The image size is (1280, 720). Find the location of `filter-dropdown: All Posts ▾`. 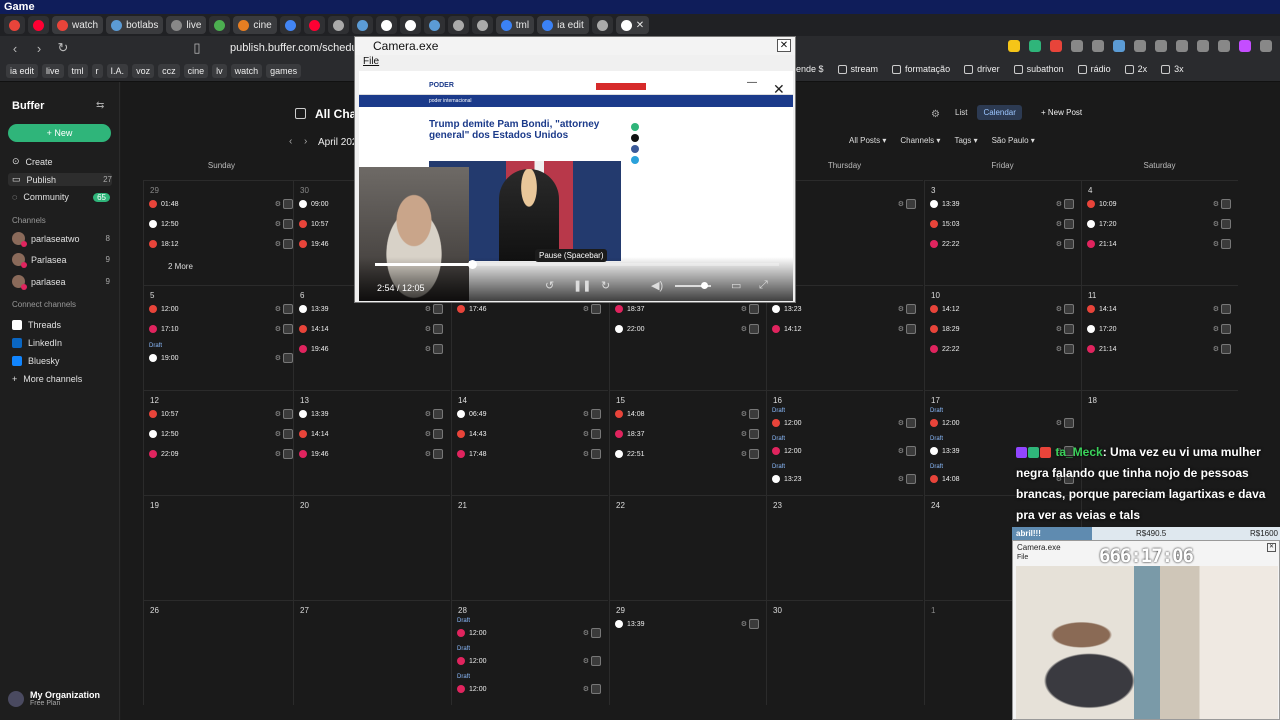

filter-dropdown: All Posts ▾ is located at coordinates (867, 140).